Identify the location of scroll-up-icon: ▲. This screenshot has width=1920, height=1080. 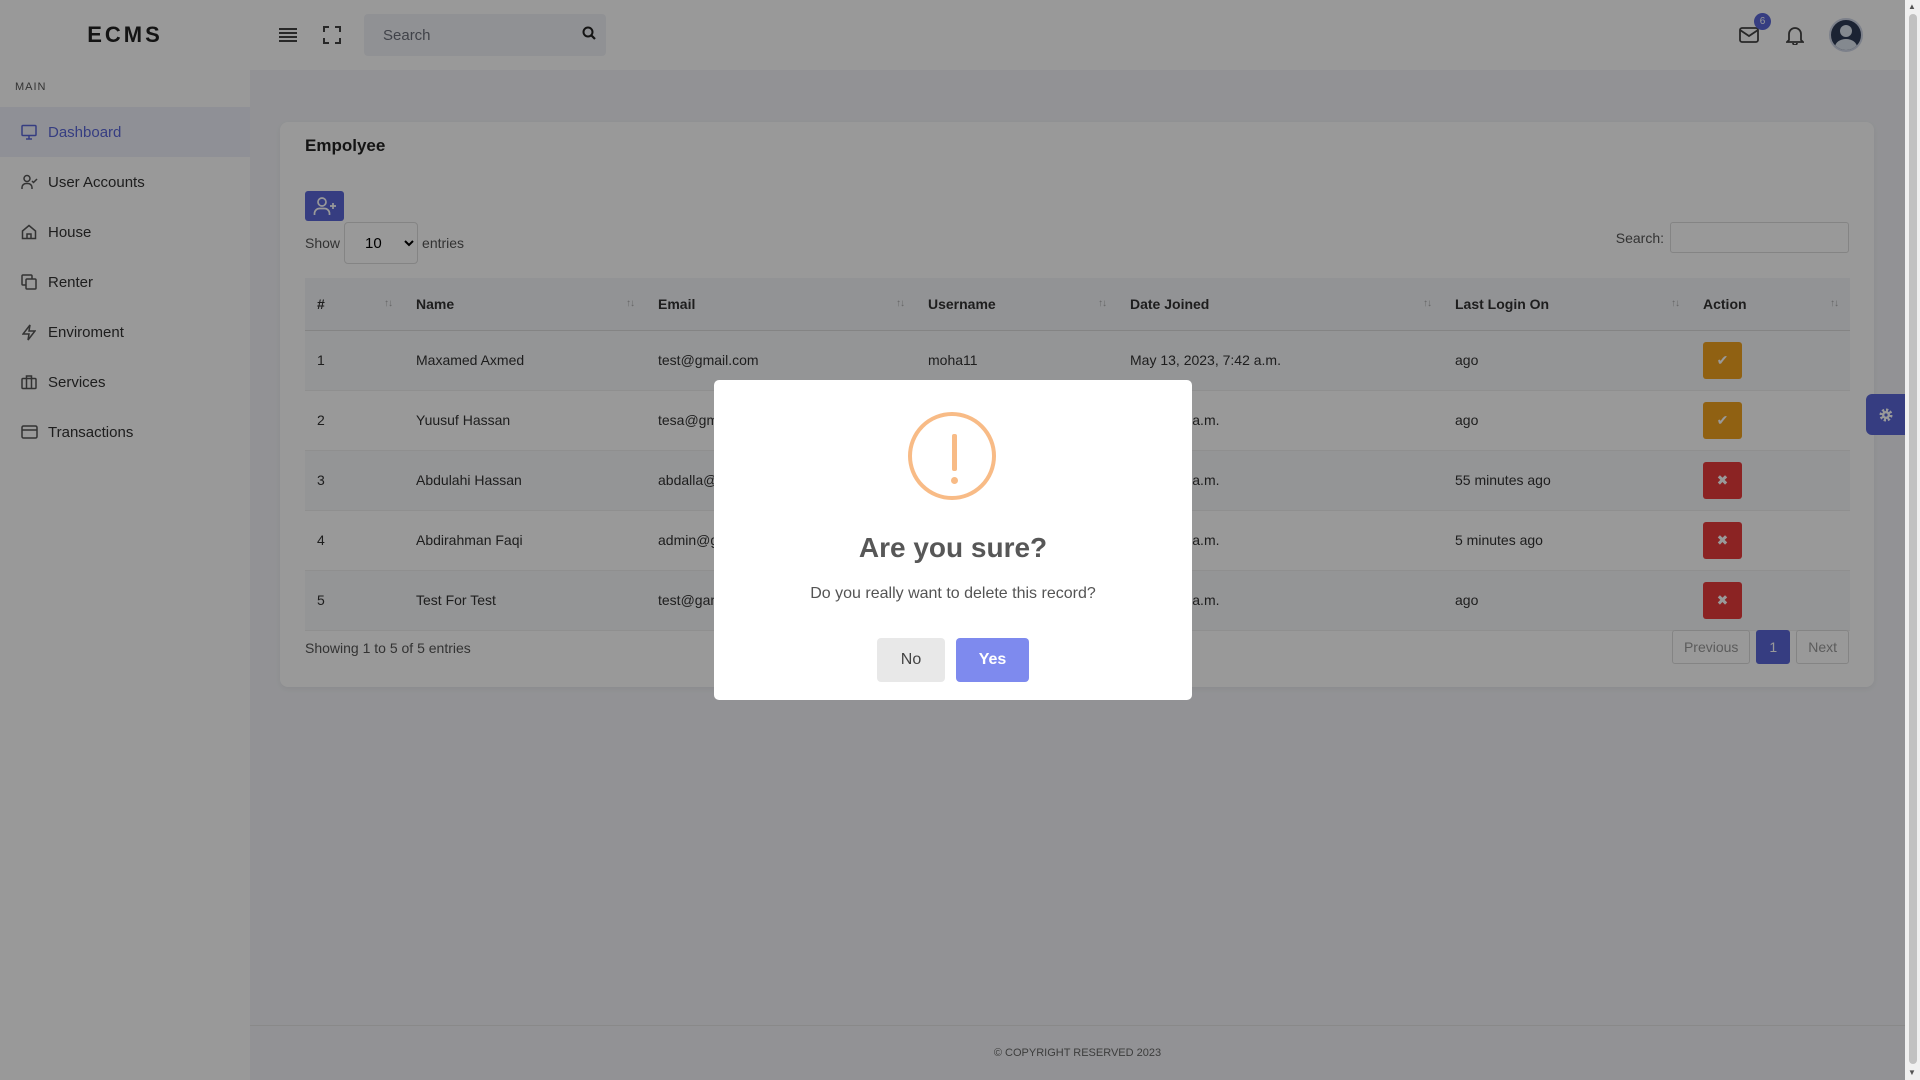
(1912, 6).